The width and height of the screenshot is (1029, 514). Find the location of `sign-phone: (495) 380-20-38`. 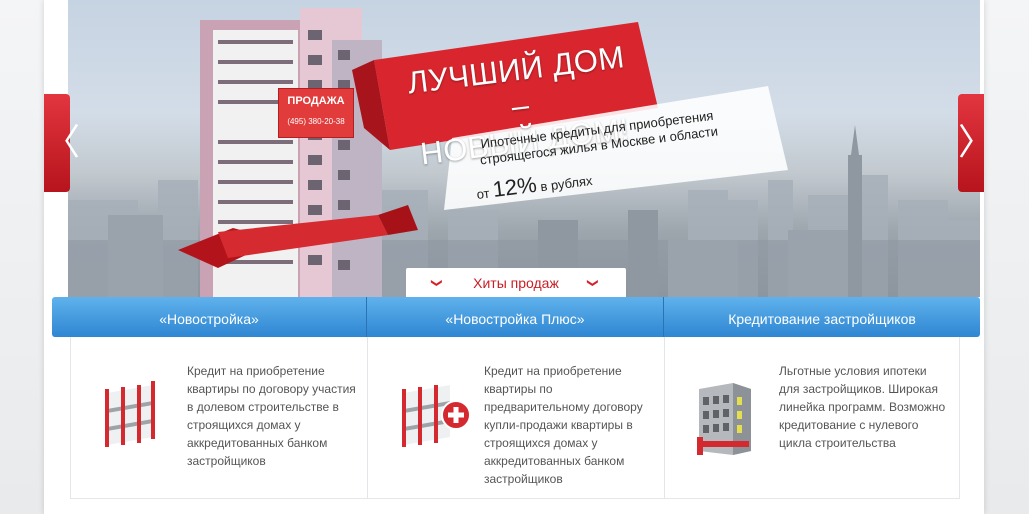

sign-phone: (495) 380-20-38 is located at coordinates (316, 121).